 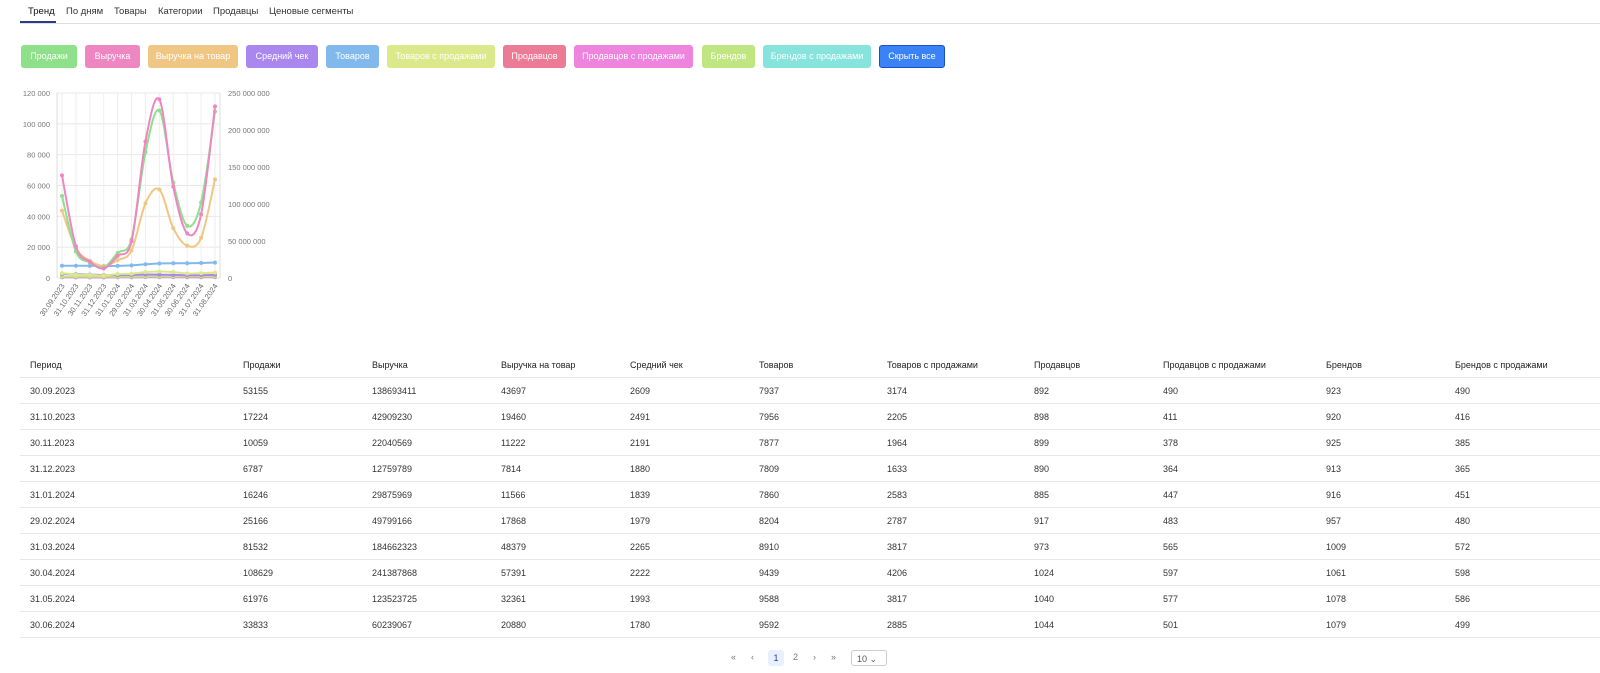 I want to click on table-cell: 890, so click(x=1042, y=469).